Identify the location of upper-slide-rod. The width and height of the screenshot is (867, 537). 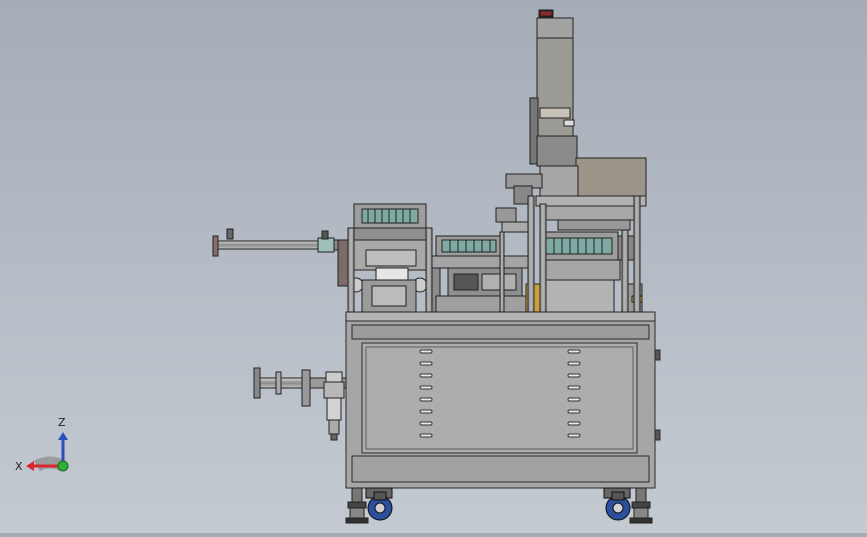
(281, 242).